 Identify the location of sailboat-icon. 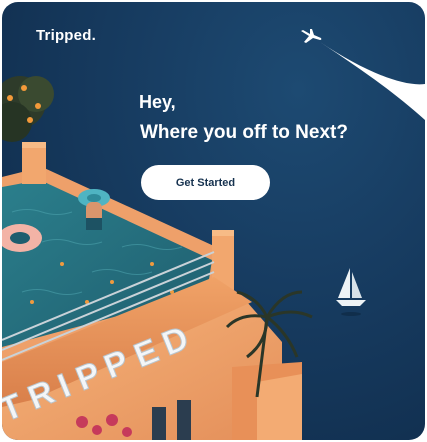
(351, 292).